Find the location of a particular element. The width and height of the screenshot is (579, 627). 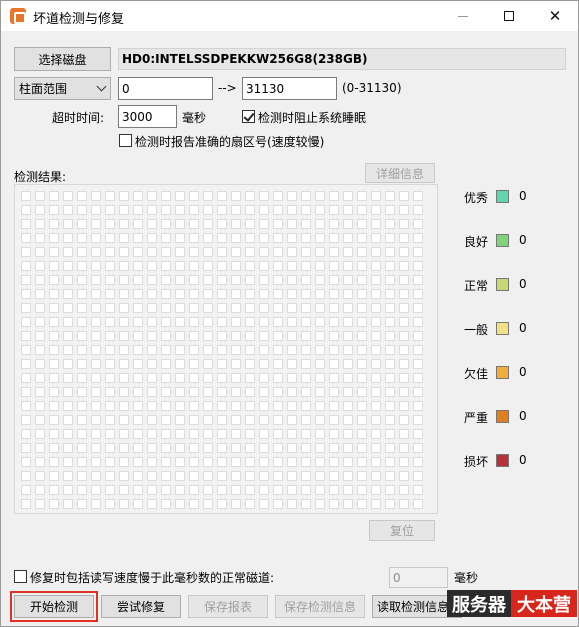

range-start-input: 0 is located at coordinates (165, 88).